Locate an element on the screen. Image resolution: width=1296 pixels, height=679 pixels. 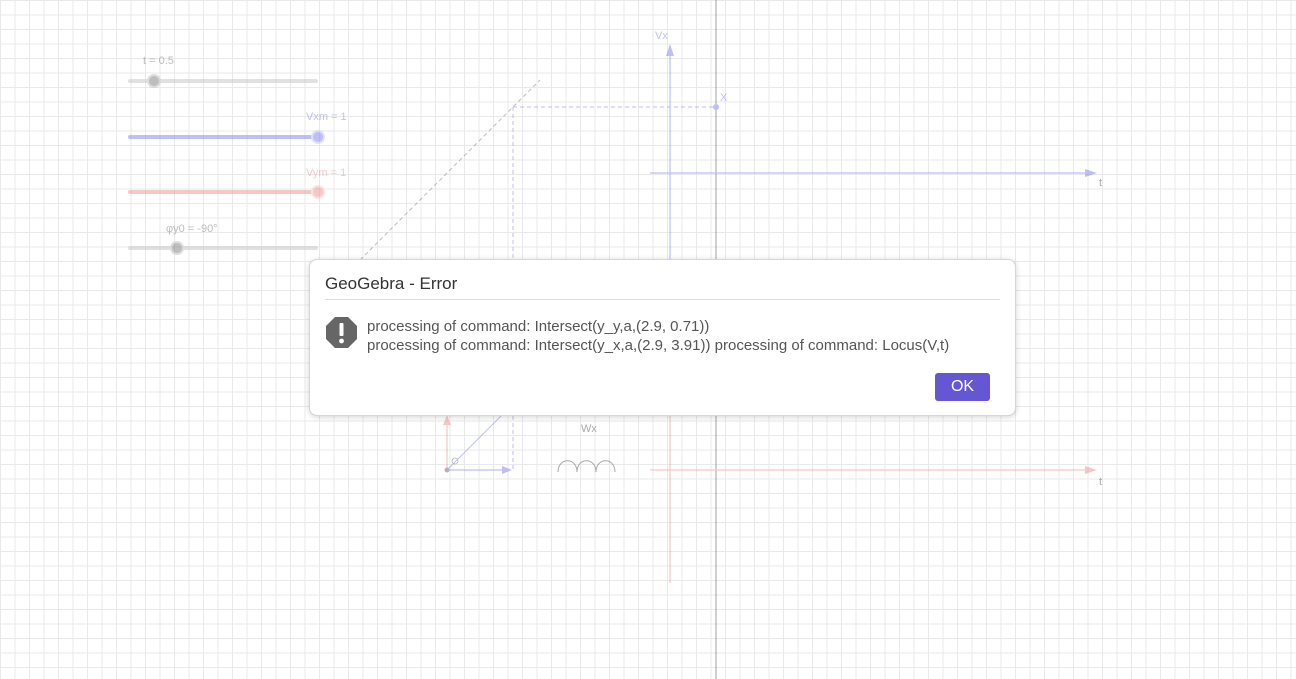
wx-label: Wx is located at coordinates (589, 429).